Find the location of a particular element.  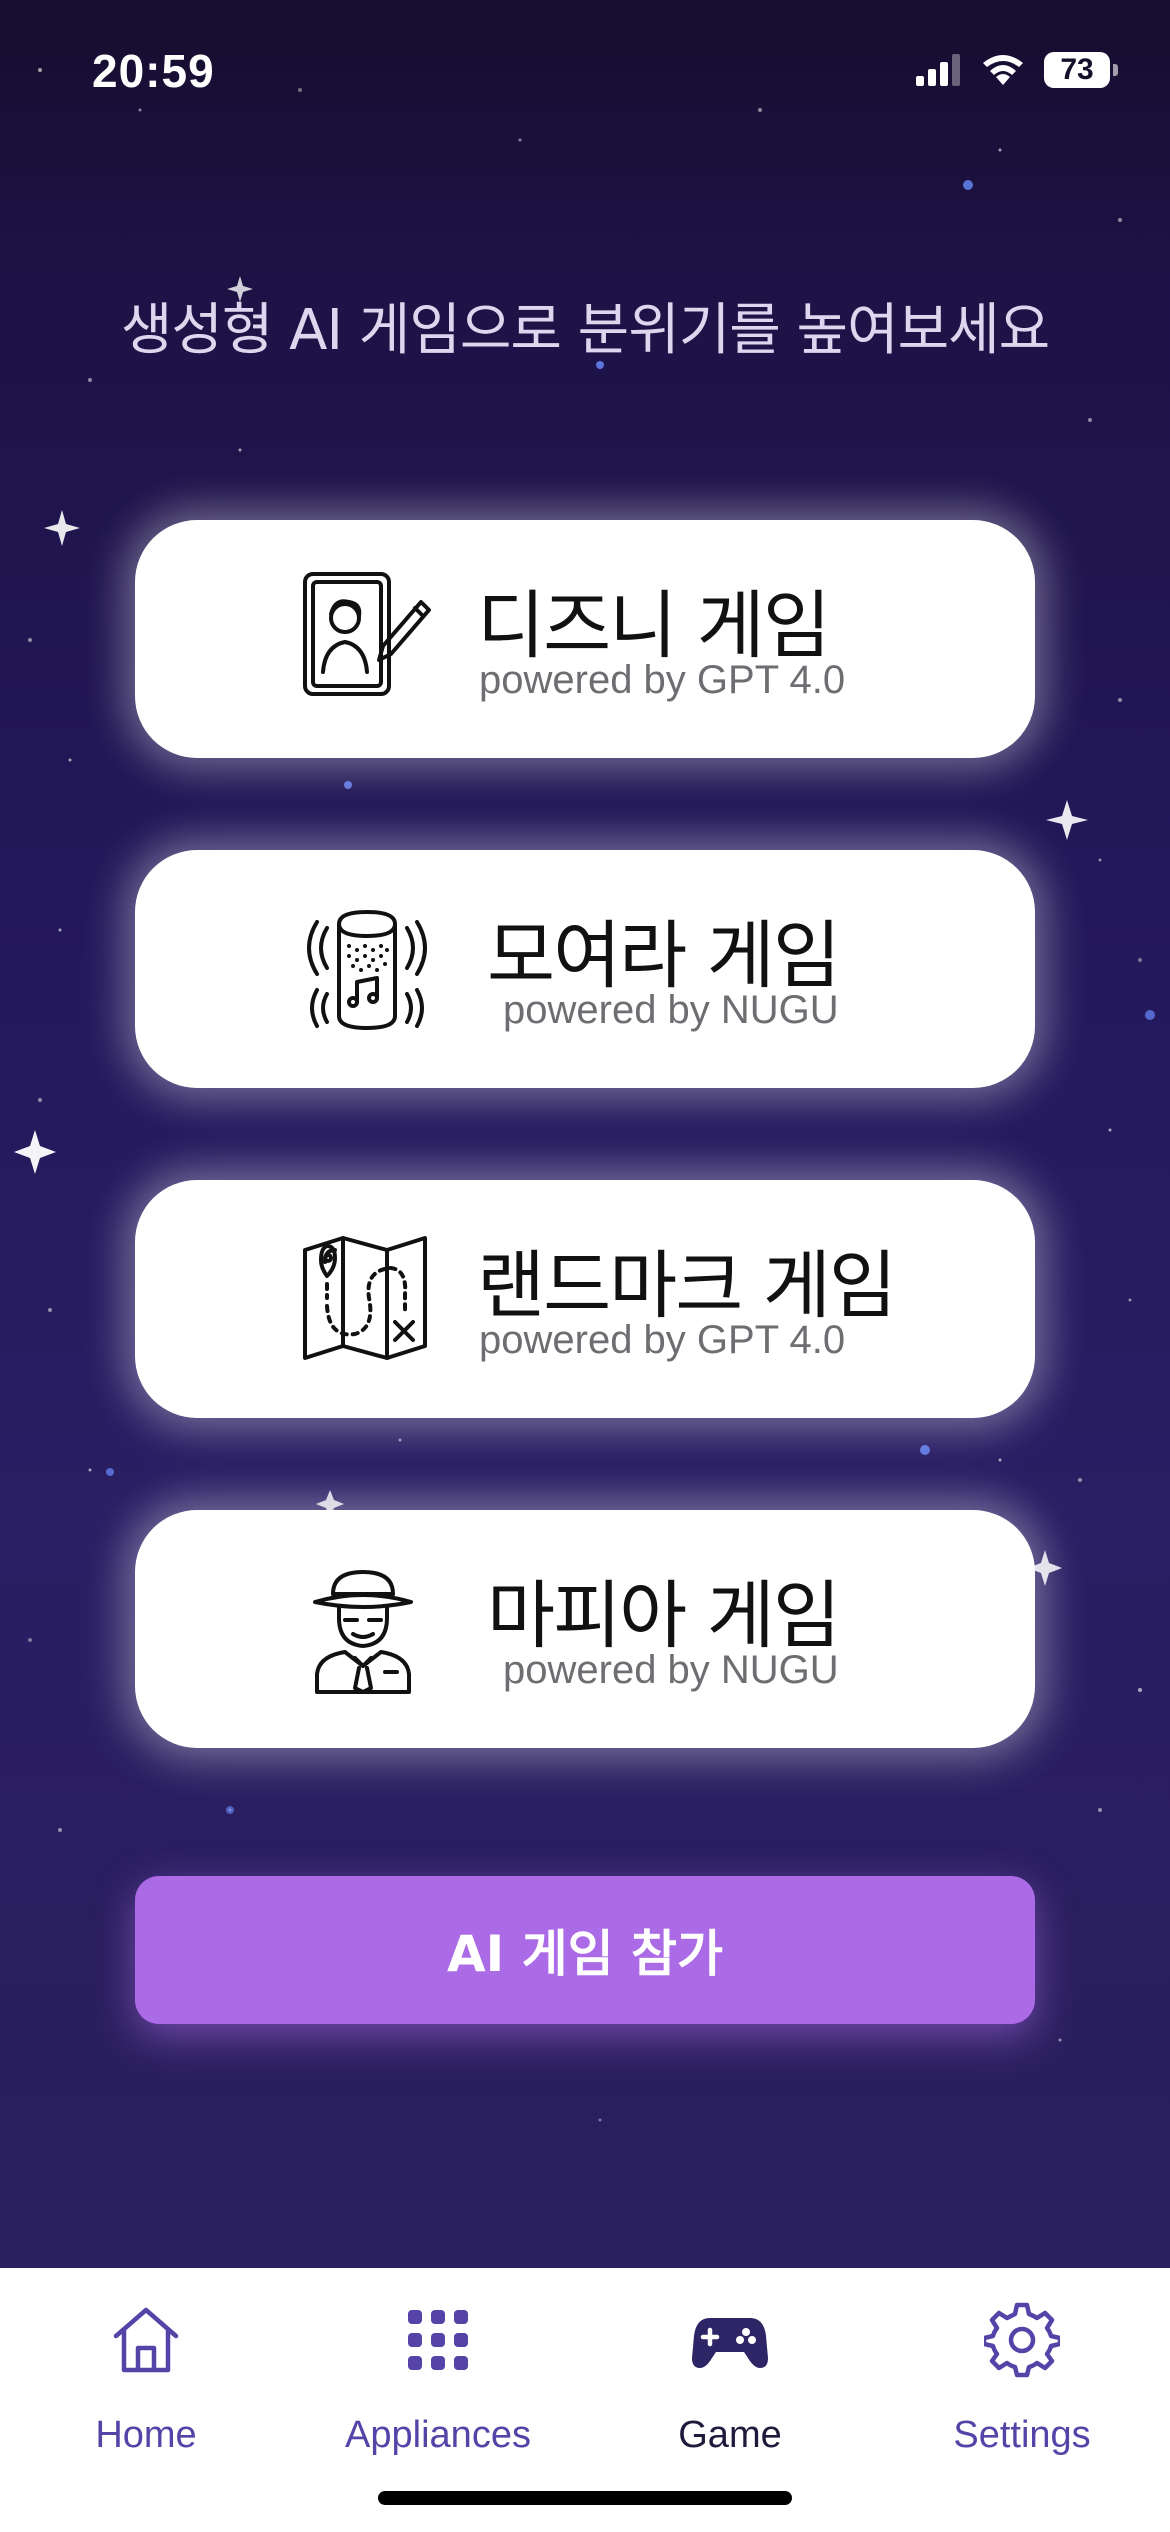

status-icons: 73 is located at coordinates (1017, 70).